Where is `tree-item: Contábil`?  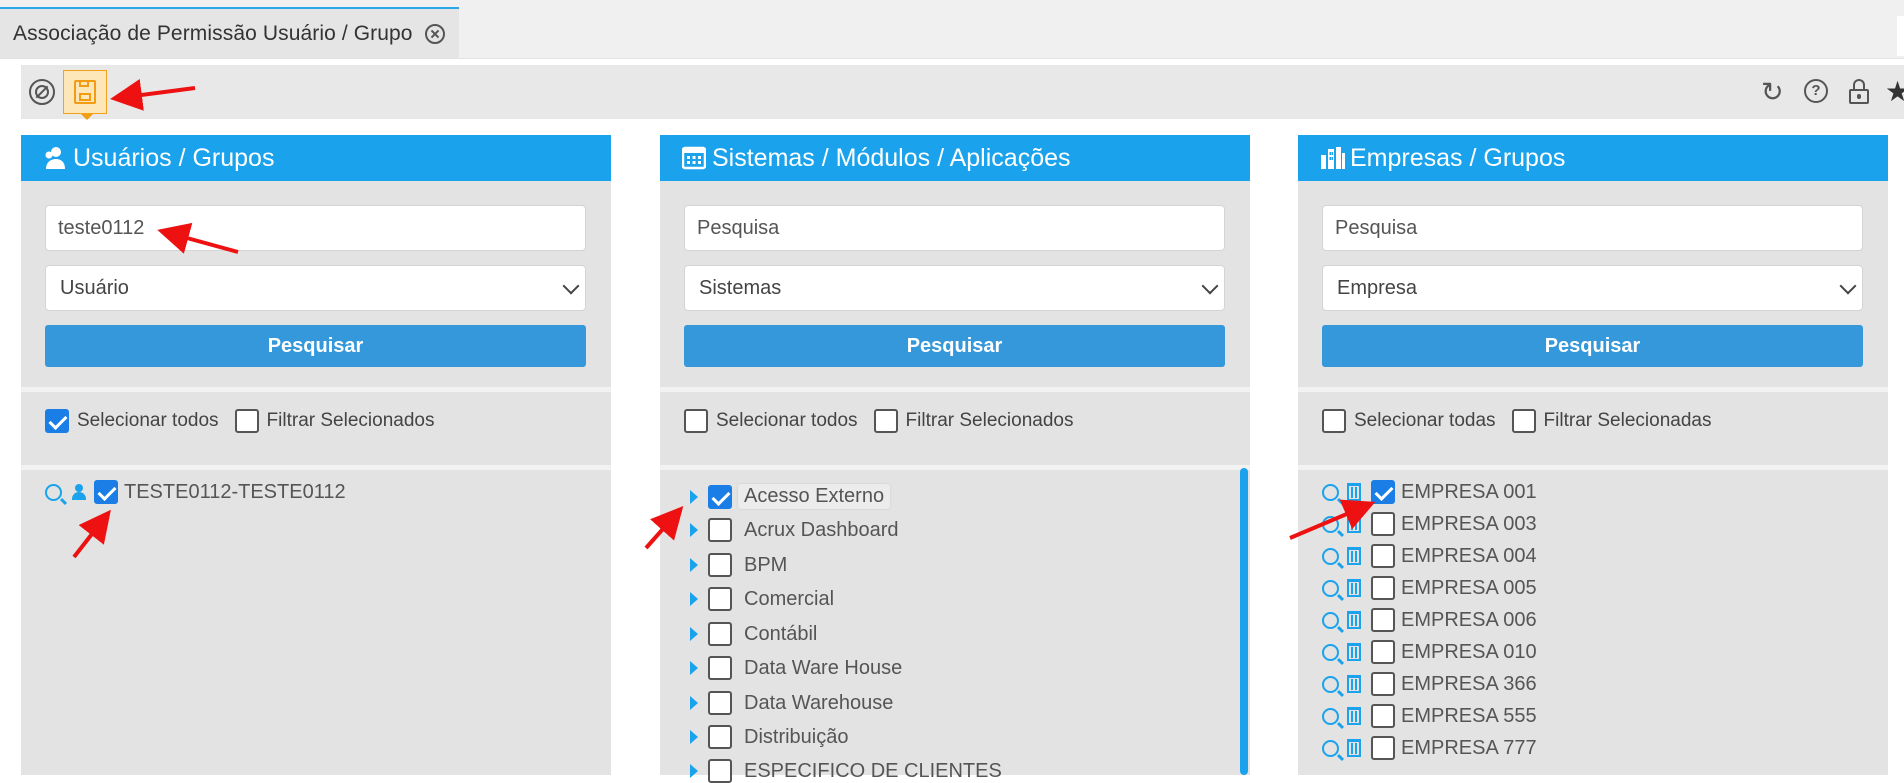 tree-item: Contábil is located at coordinates (753, 634).